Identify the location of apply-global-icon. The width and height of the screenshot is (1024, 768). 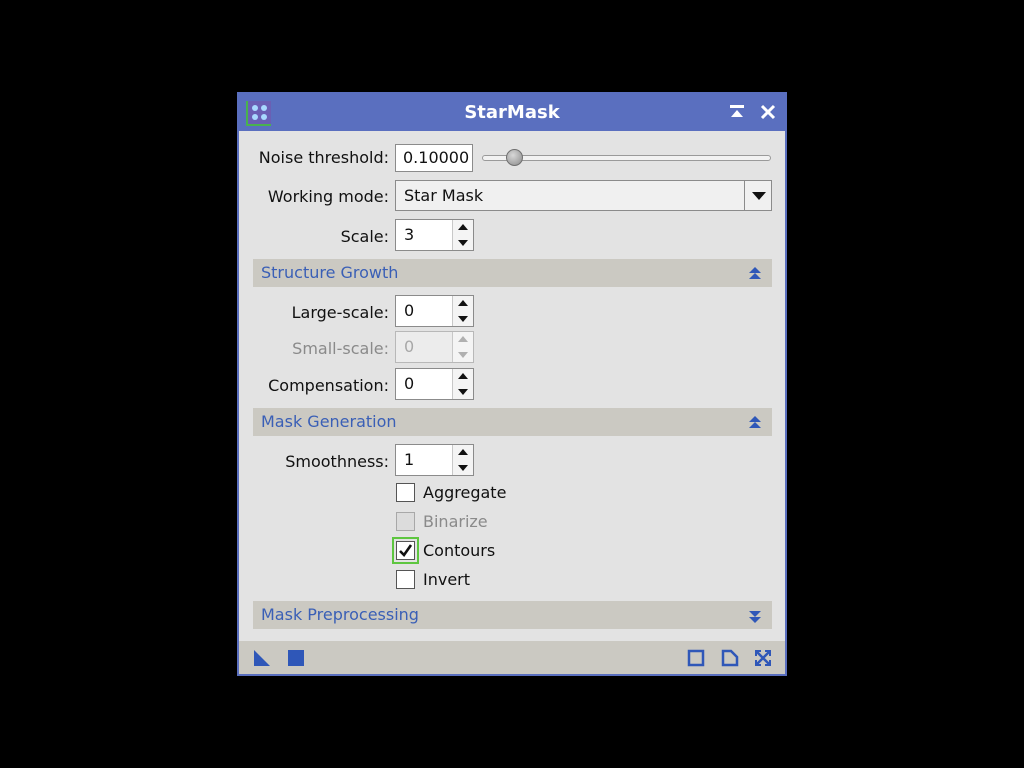
(296, 658).